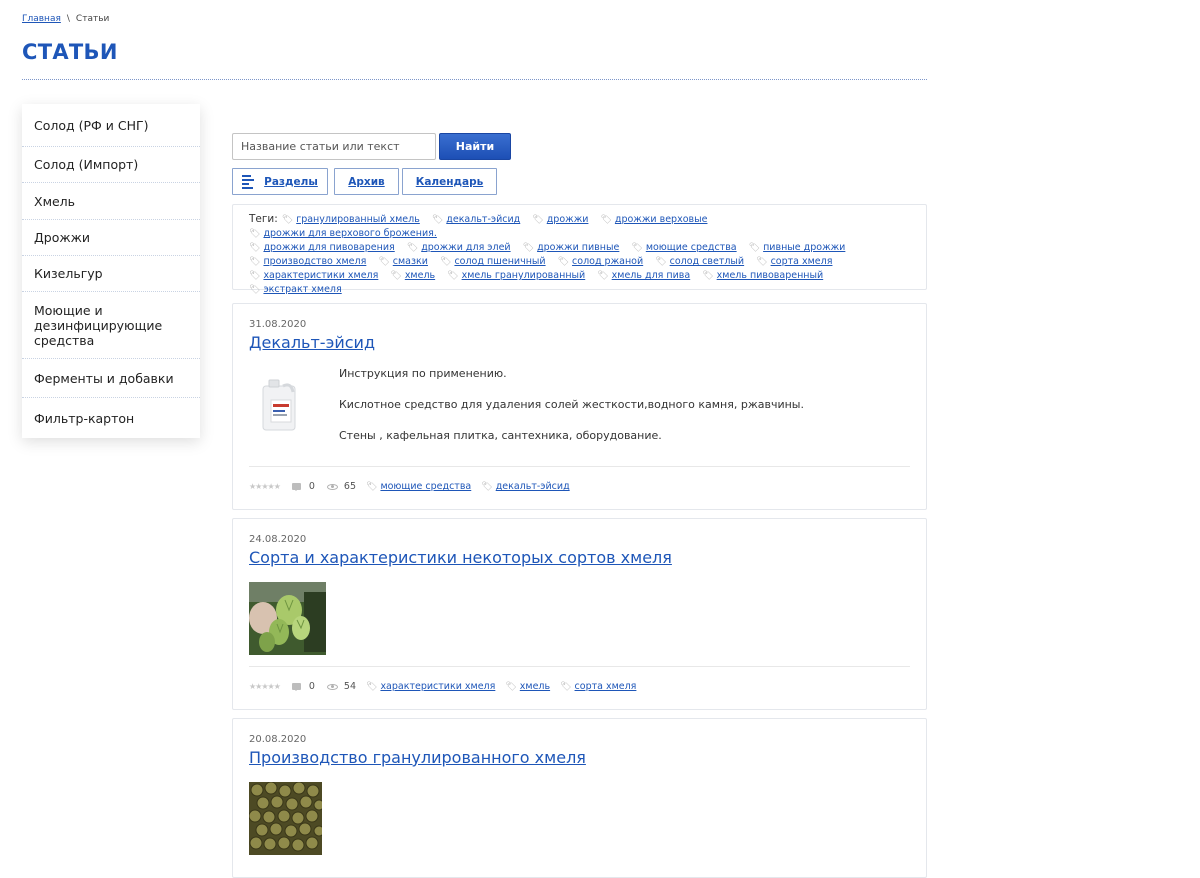 This screenshot has width=1200, height=878. I want to click on article-tag: 🏷 характеристики хмеля, so click(430, 686).